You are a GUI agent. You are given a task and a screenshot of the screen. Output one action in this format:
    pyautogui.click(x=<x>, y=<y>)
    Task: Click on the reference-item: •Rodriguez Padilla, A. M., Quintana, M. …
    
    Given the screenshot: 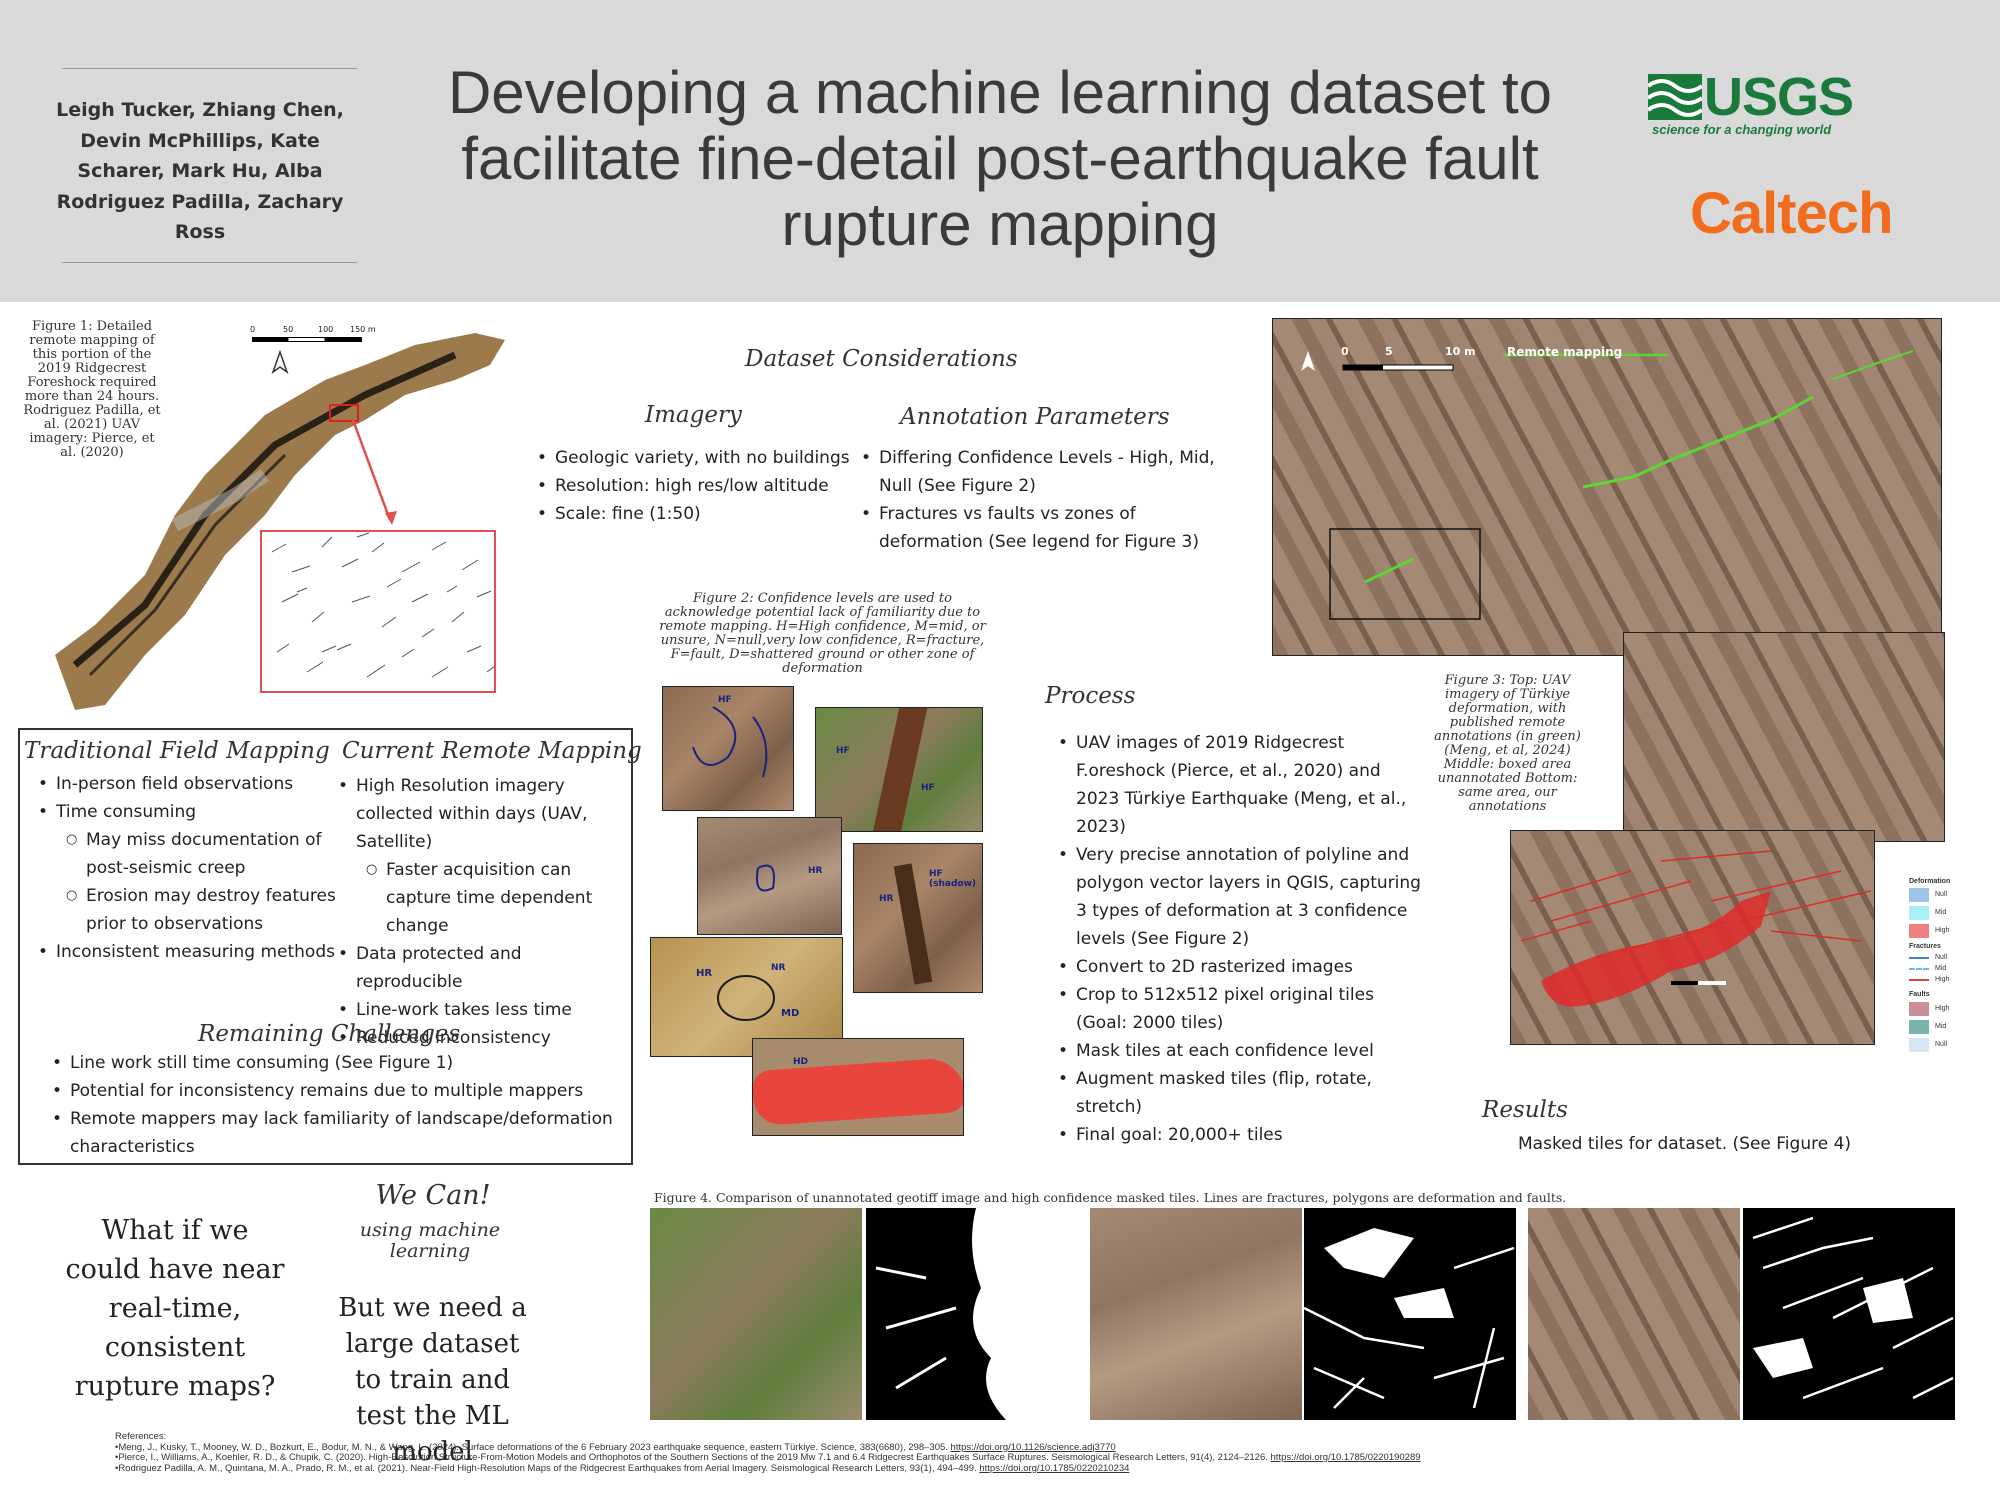 What is the action you would take?
    pyautogui.click(x=1055, y=1468)
    